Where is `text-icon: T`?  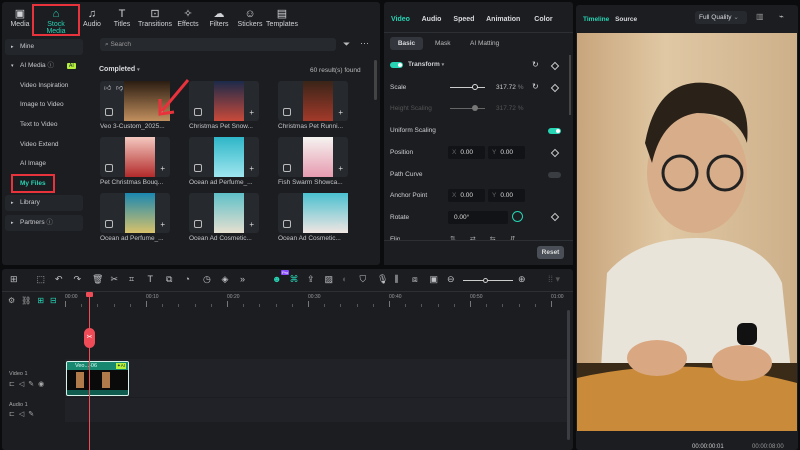 text-icon: T is located at coordinates (151, 279).